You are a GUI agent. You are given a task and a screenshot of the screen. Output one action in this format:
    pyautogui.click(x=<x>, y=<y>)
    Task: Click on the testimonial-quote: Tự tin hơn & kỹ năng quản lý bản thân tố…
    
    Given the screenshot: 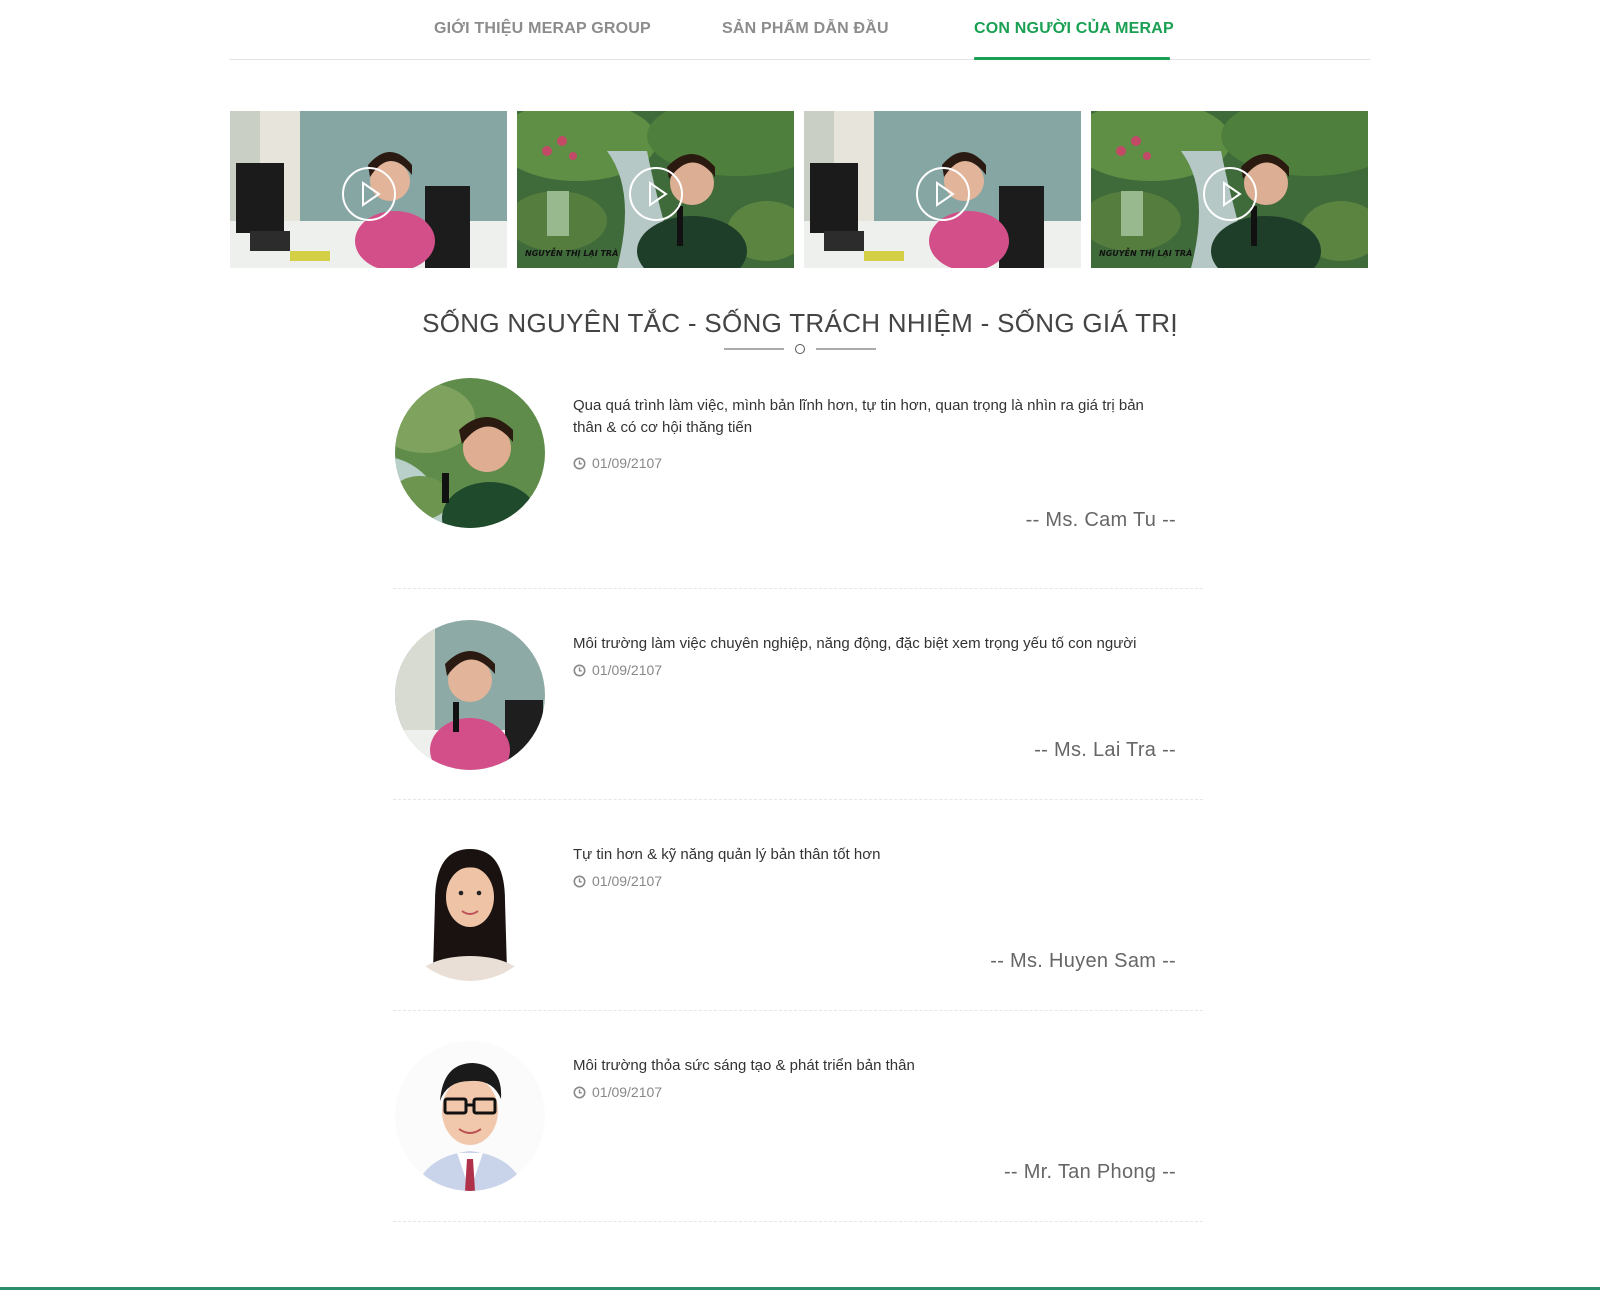 What is the action you would take?
    pyautogui.click(x=727, y=854)
    